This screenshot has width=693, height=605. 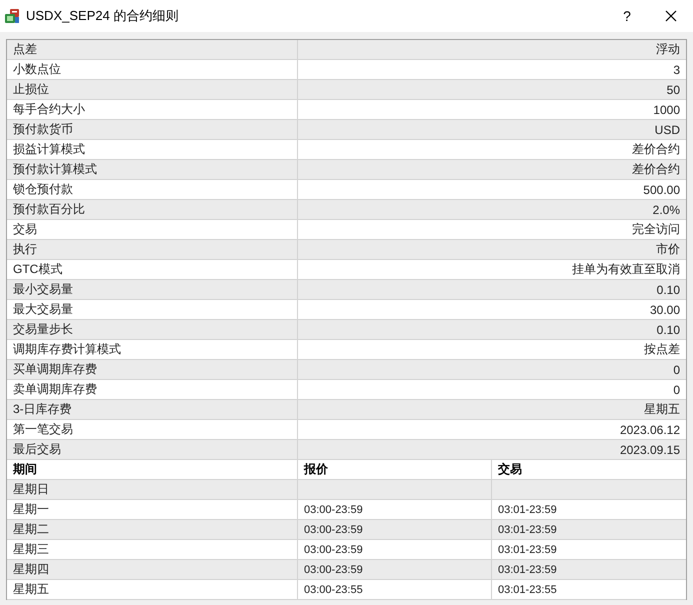 What do you see at coordinates (25, 49) in the screenshot?
I see `property-name: 点差` at bounding box center [25, 49].